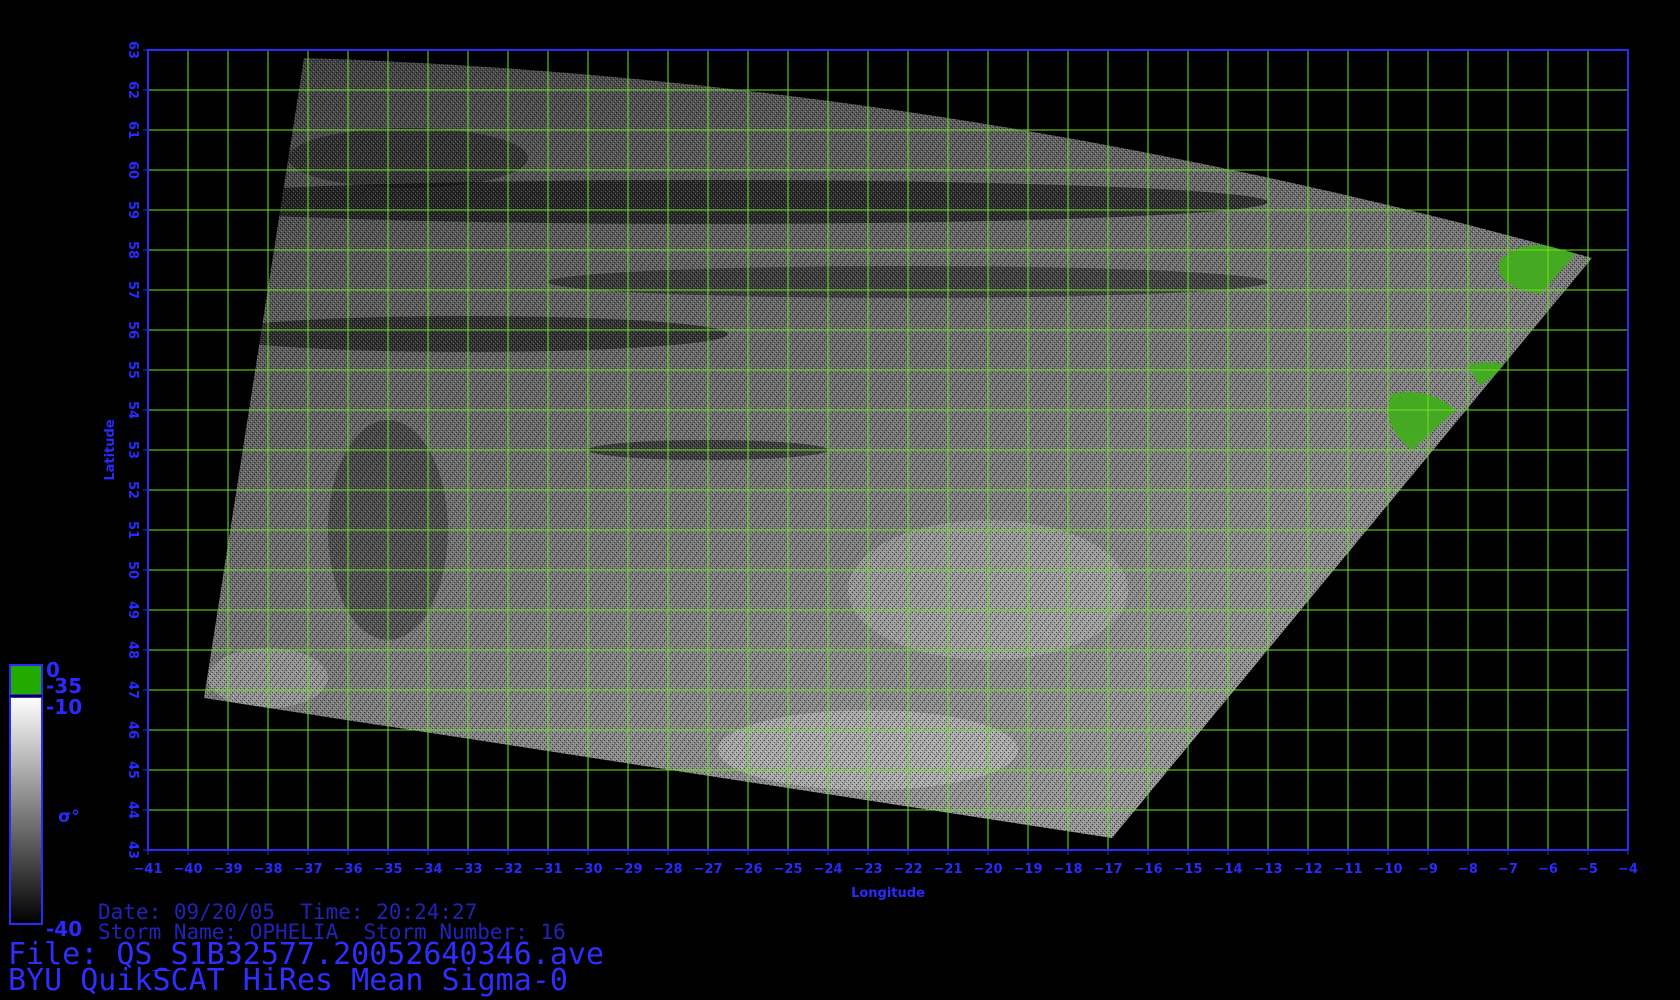  Describe the element at coordinates (132, 210) in the screenshot. I see `latitude-tick-label: 59` at that location.